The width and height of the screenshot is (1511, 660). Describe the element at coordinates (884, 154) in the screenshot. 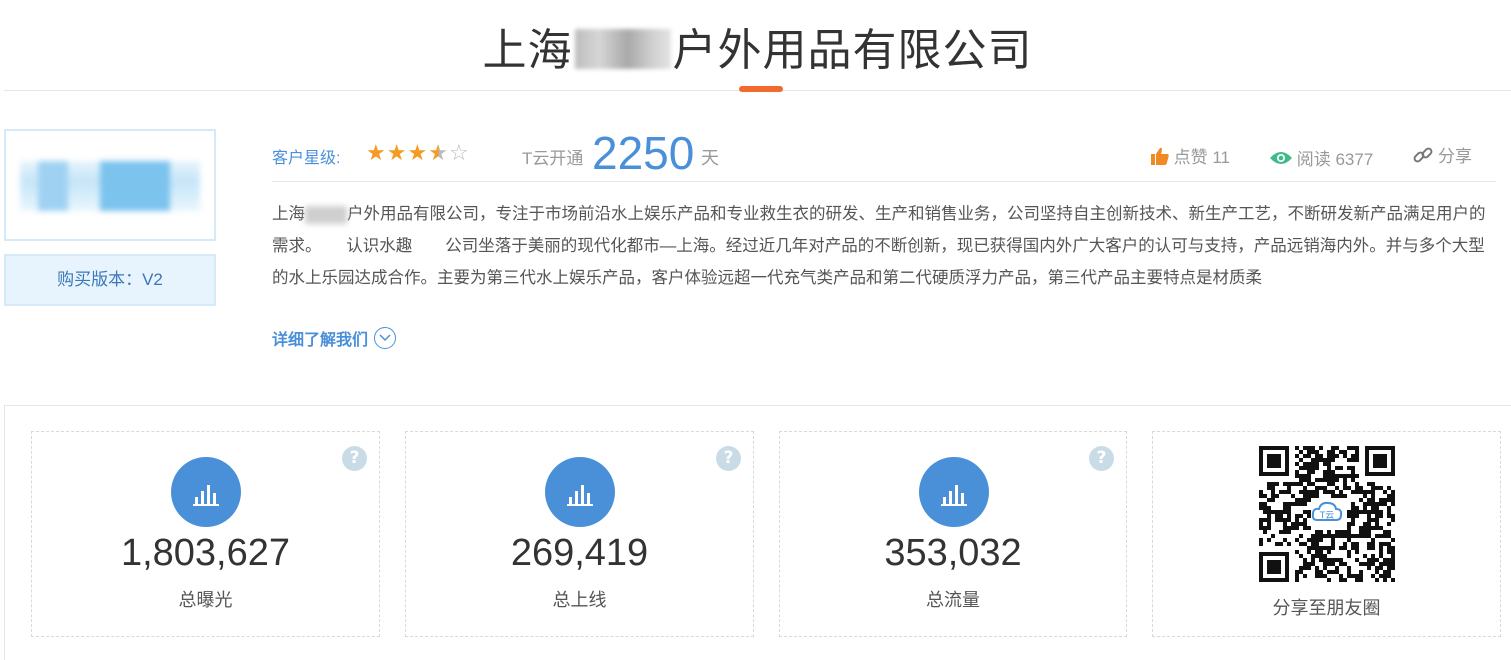

I see `info-row: 客户星级: ★★★★☆ T云开通 2250 天 点赞 11 阅读 6377 分享` at that location.